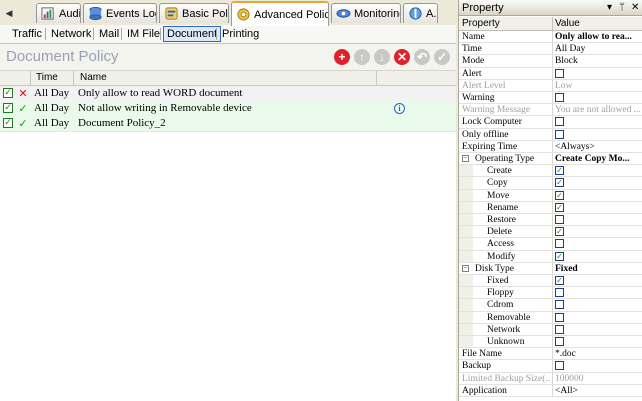  Describe the element at coordinates (550, 49) in the screenshot. I see `property-row: Time All Day` at that location.